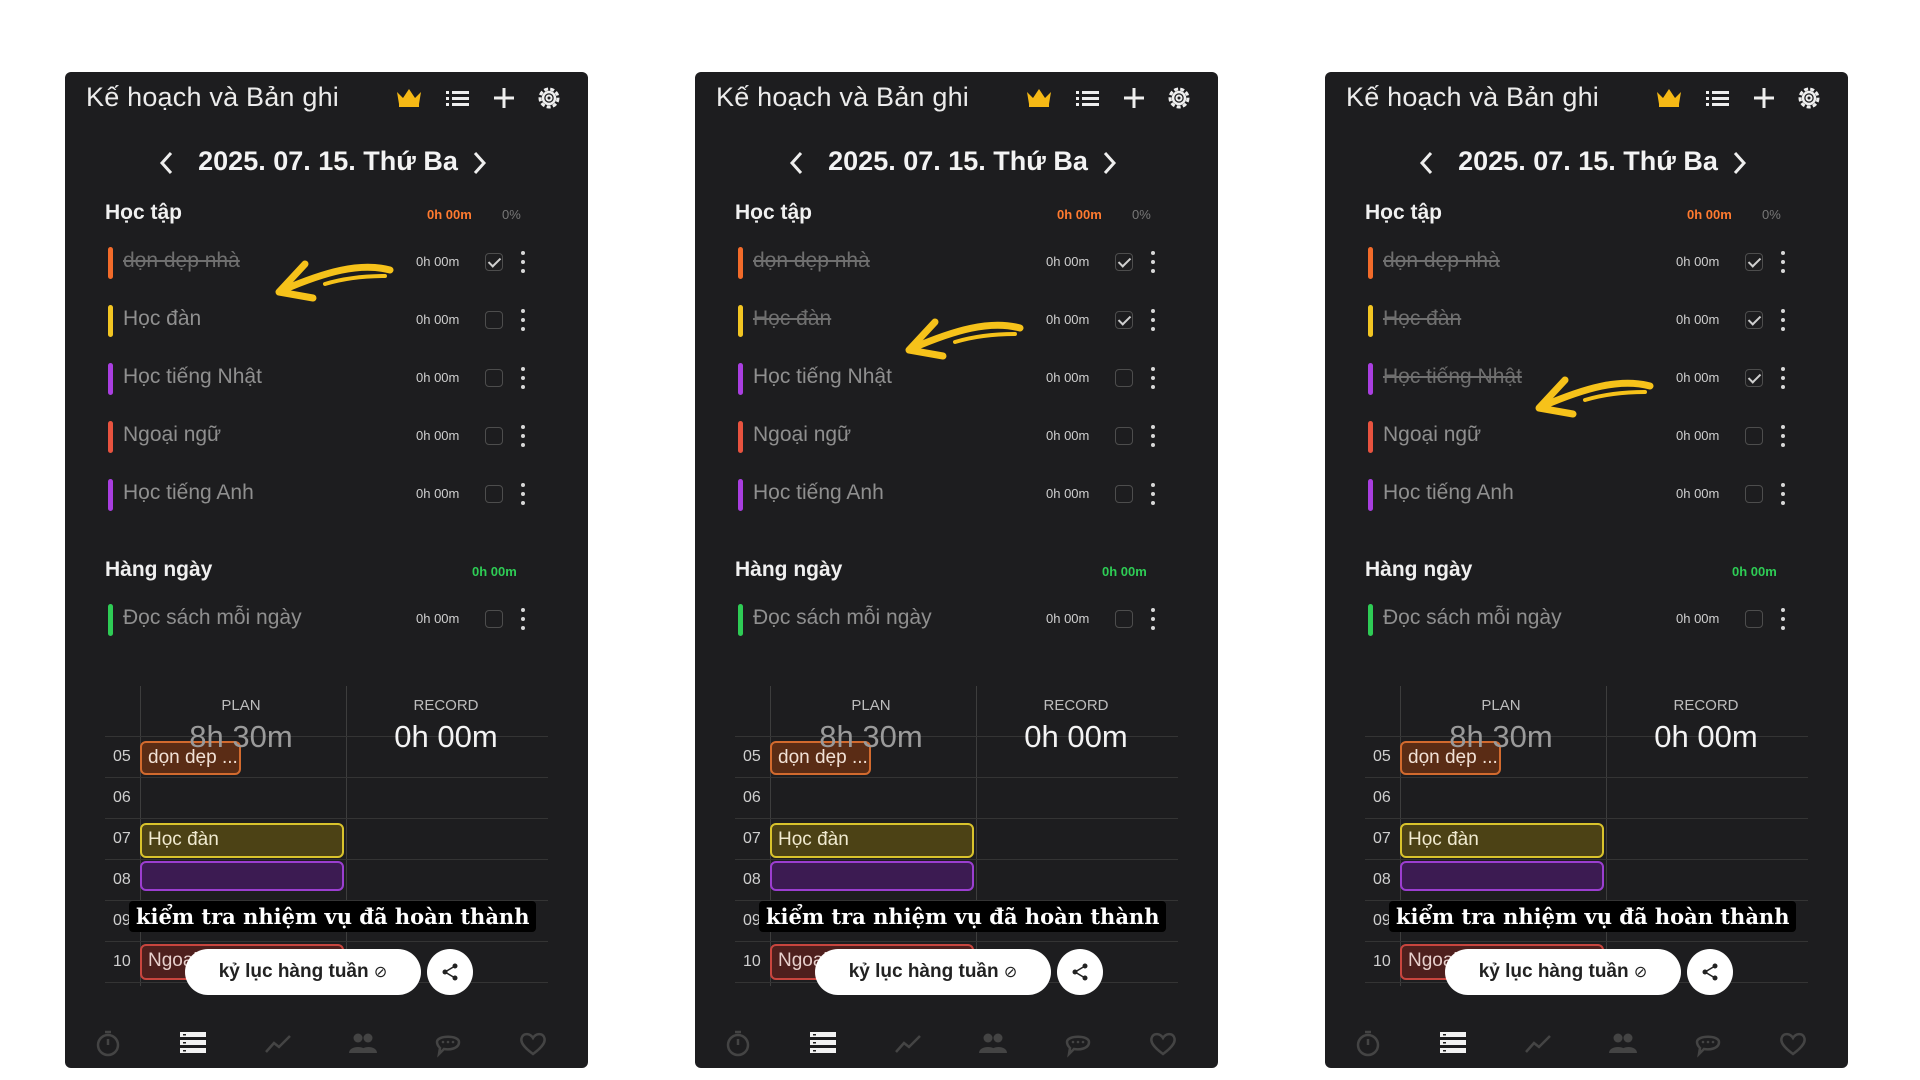  Describe the element at coordinates (1553, 971) in the screenshot. I see `weekly-record-label: kỷ lục hàng tuần` at that location.